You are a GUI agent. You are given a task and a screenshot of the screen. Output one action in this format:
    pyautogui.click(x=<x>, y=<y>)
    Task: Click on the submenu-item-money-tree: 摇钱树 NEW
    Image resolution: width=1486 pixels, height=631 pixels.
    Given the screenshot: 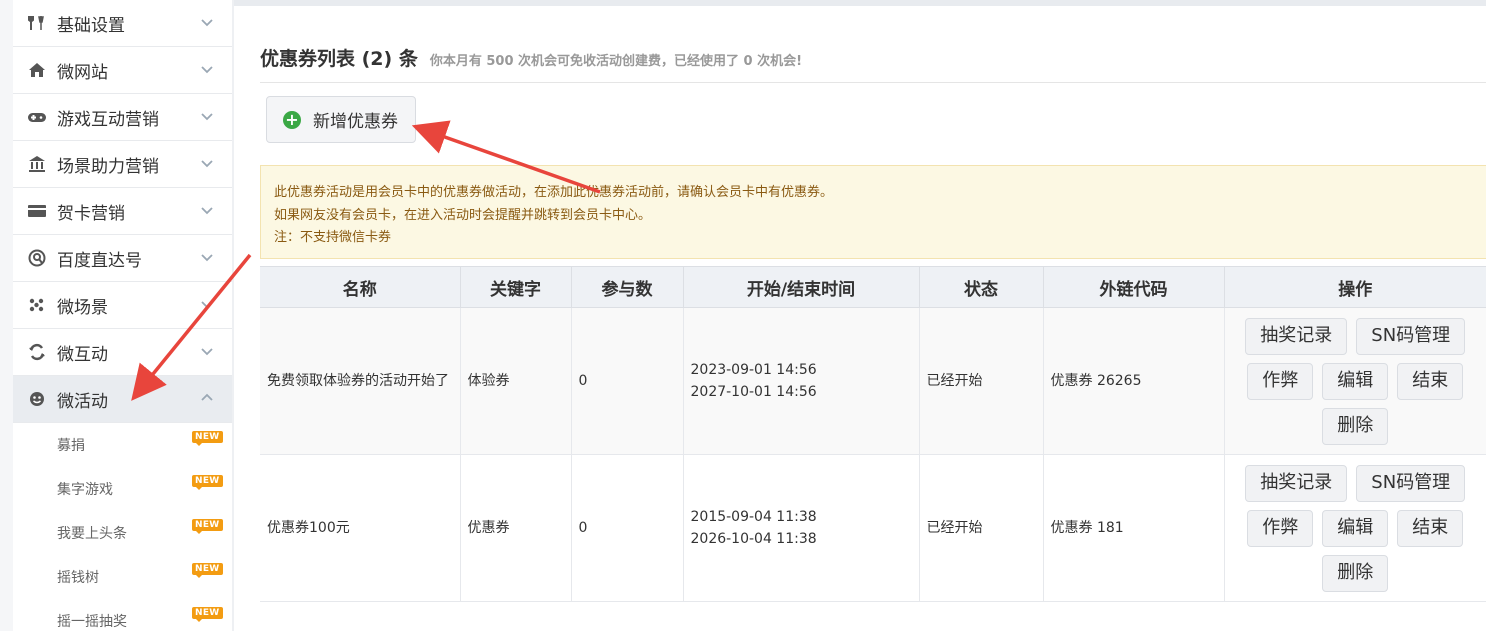 What is the action you would take?
    pyautogui.click(x=122, y=577)
    